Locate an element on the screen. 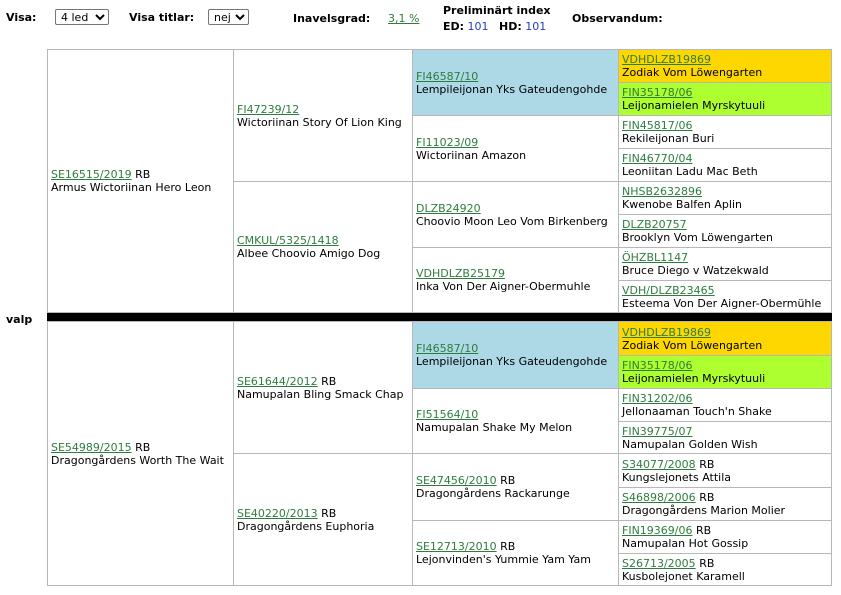 This screenshot has height=595, width=841. sssd-cell: FIN35178/06 Leijonamielen Myrskytuuli is located at coordinates (725, 99).